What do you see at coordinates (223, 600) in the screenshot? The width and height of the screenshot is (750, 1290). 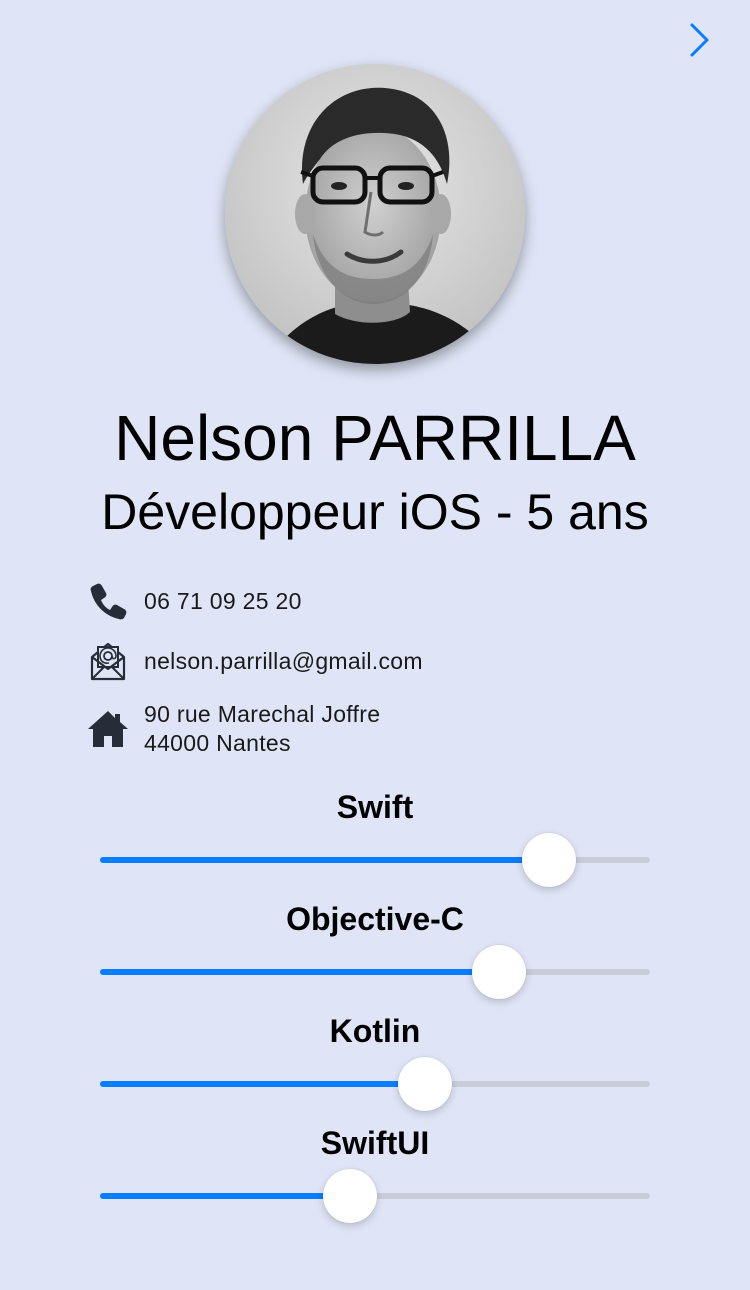 I see `phone-number: 06 71 09 25 20` at bounding box center [223, 600].